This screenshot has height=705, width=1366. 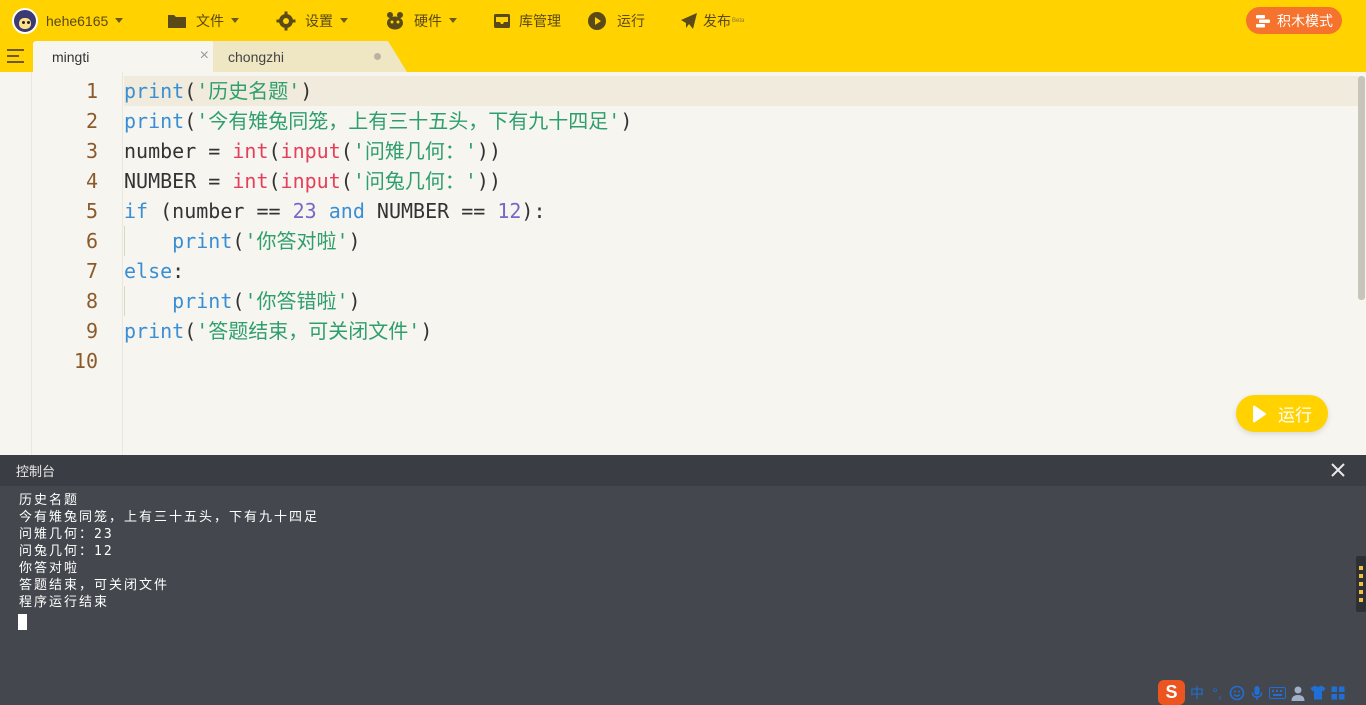 I want to click on code-line: print('历史名题'), so click(x=218, y=91).